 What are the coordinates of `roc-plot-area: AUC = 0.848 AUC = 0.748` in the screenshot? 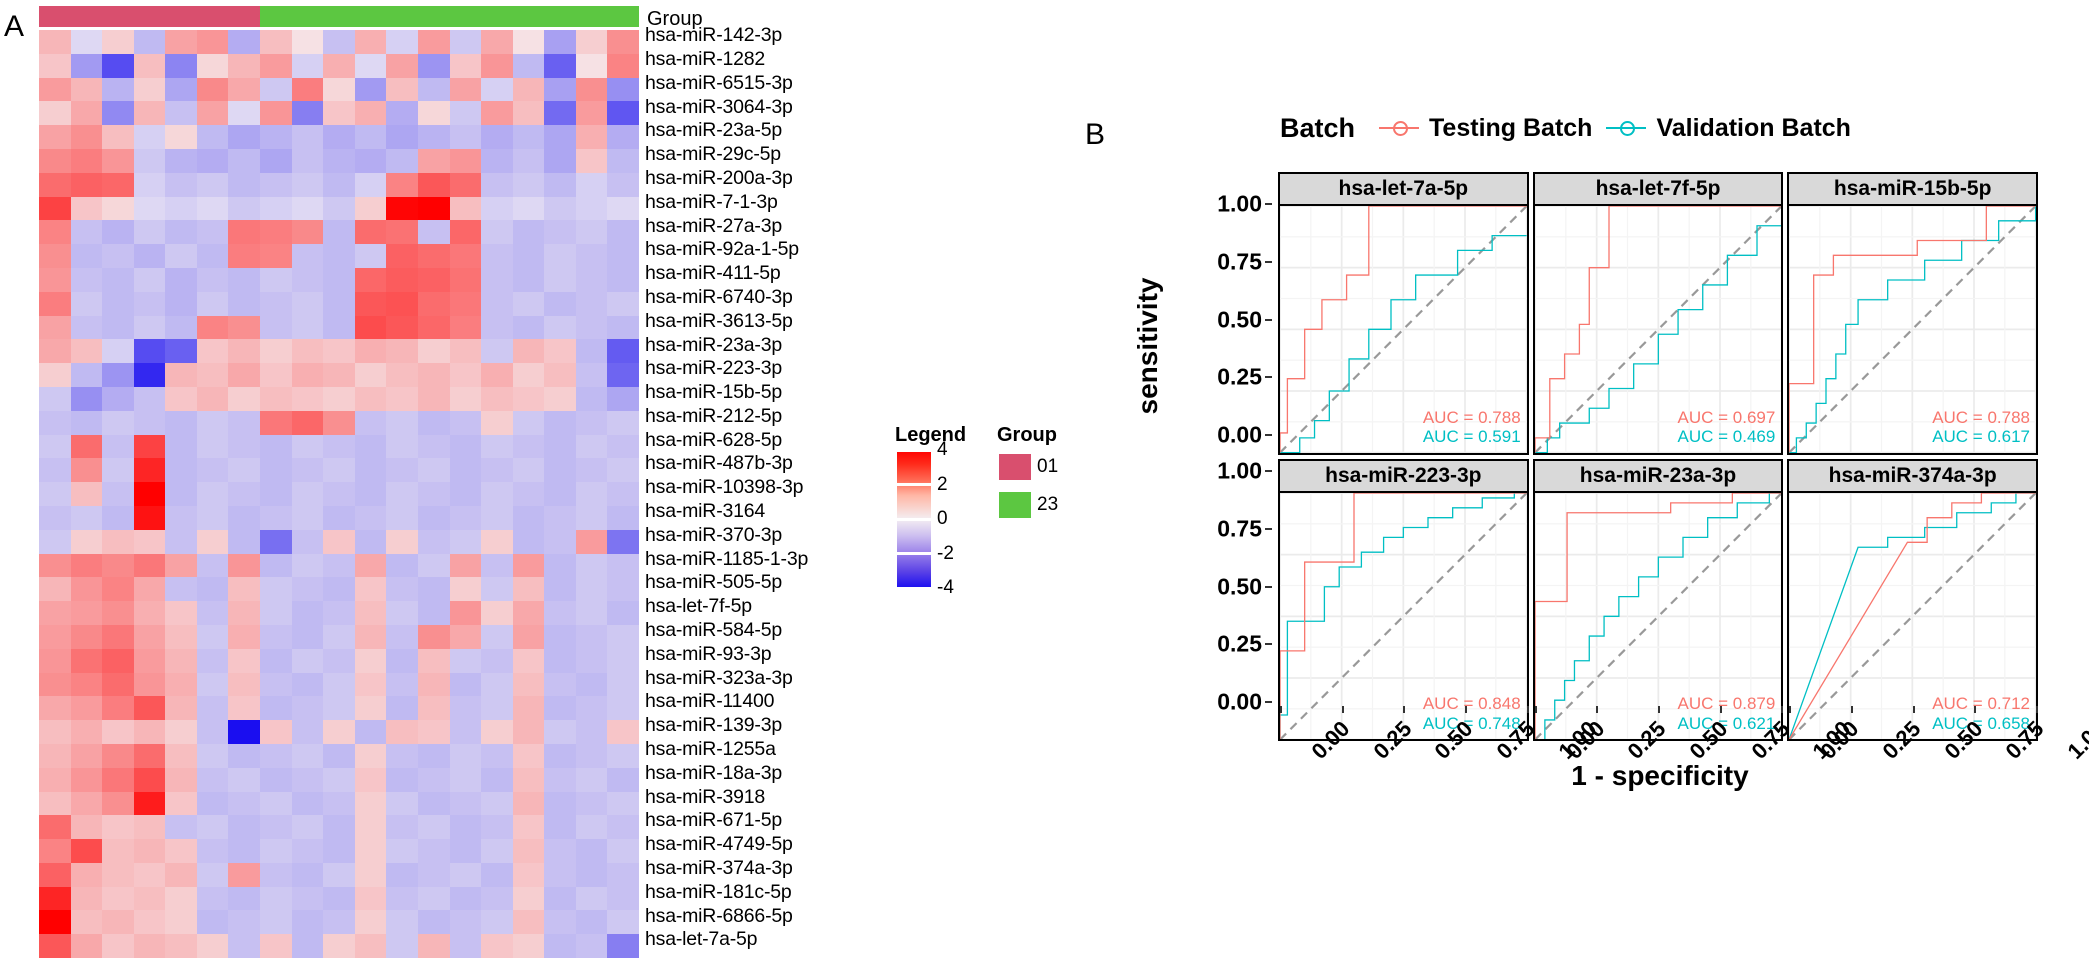 It's located at (1403, 616).